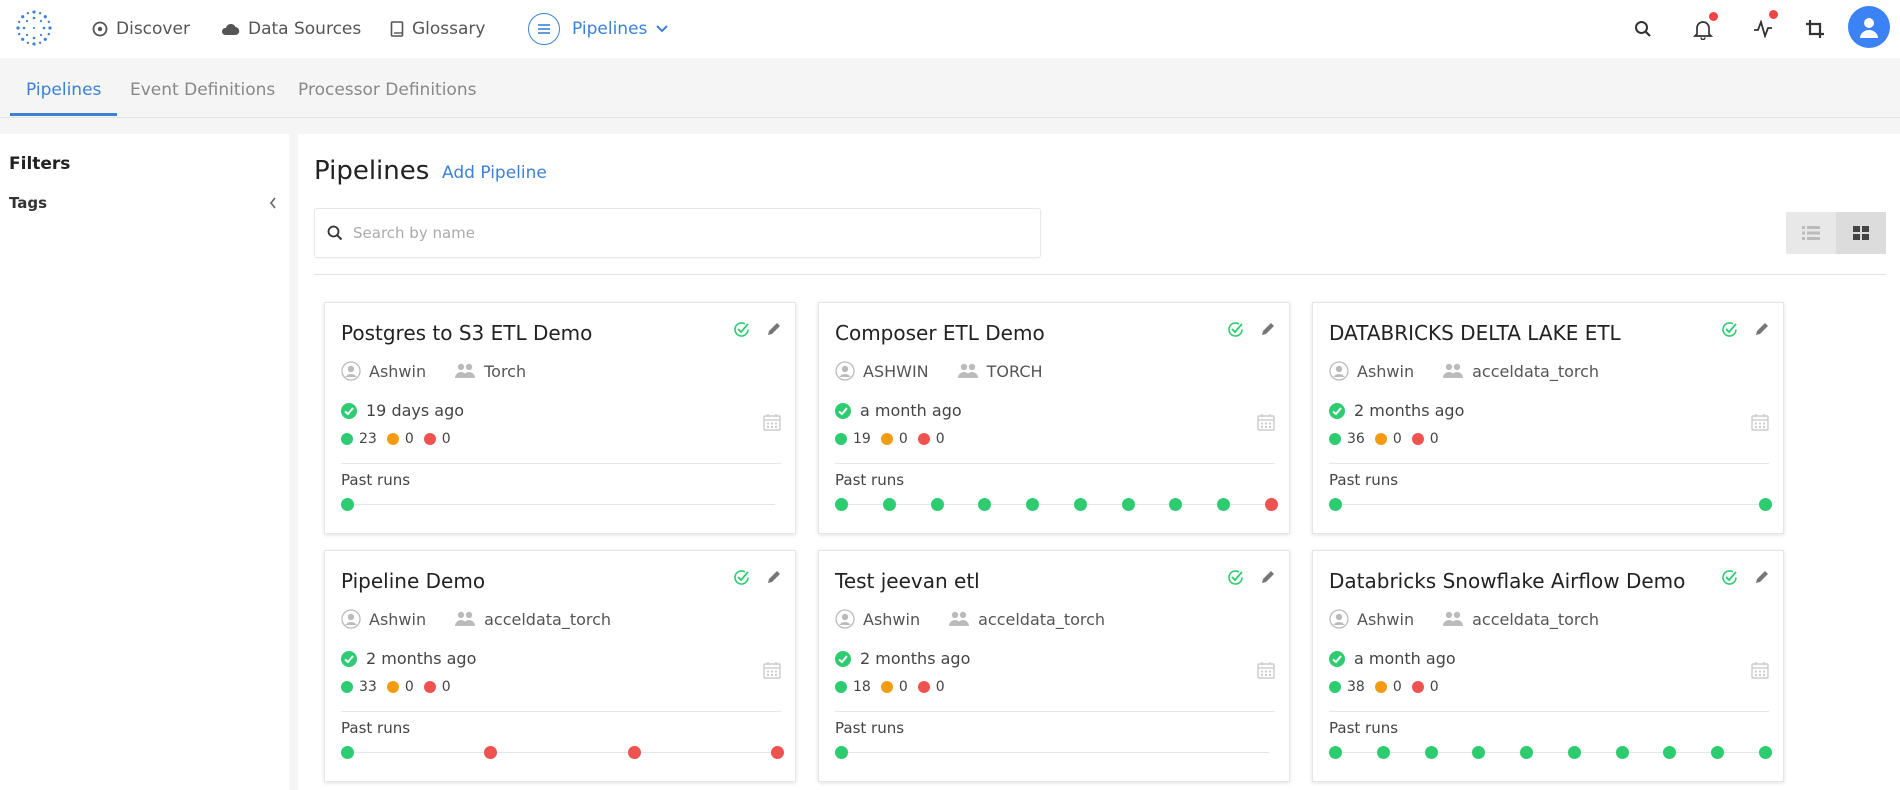  I want to click on pipeline-title: Pipeline Demo, so click(413, 581).